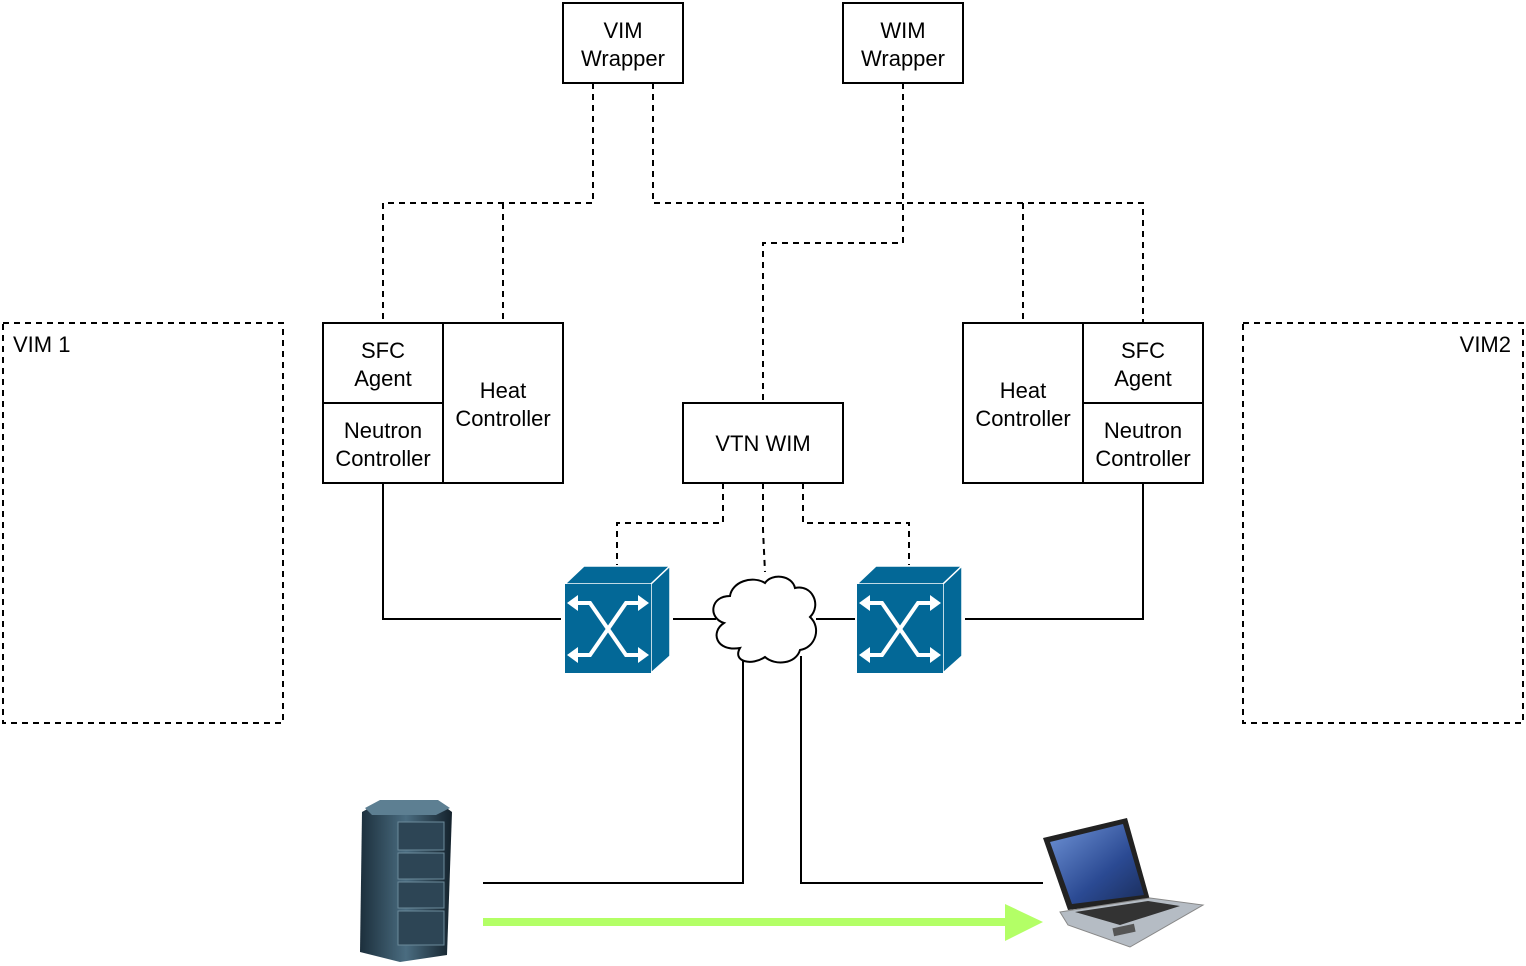  What do you see at coordinates (1485, 344) in the screenshot?
I see `vim2-label: VIM2` at bounding box center [1485, 344].